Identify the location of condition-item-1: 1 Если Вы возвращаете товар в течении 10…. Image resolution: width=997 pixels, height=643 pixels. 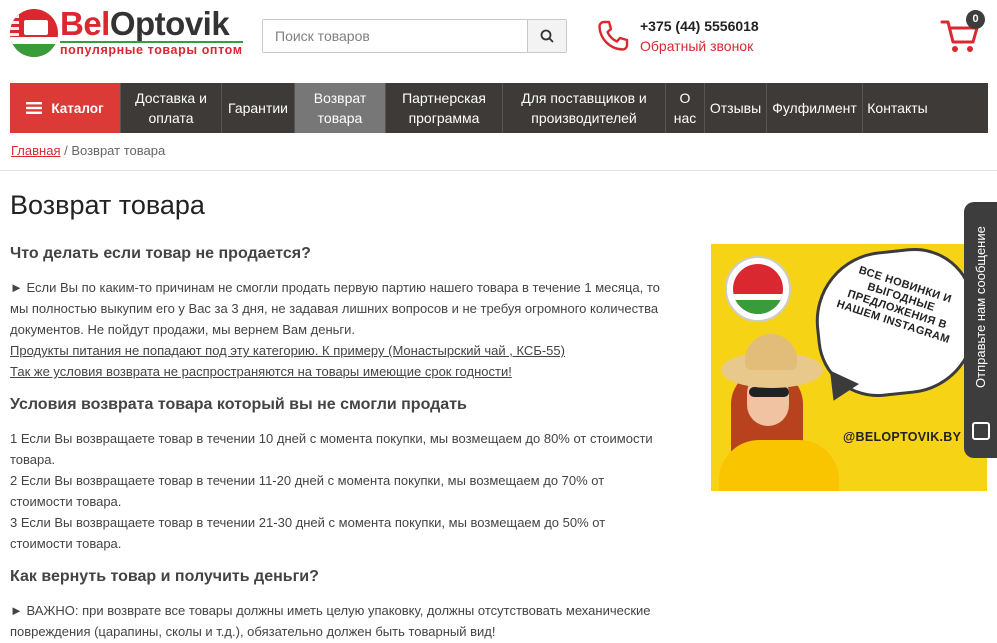
(331, 449).